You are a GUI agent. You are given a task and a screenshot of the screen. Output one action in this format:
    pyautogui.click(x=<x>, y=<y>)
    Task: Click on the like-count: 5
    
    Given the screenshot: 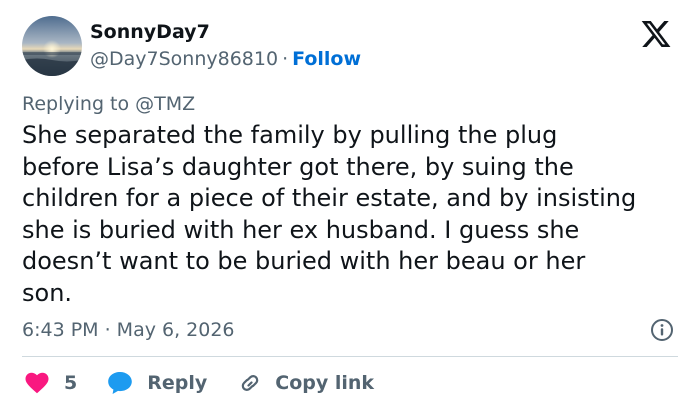 What is the action you would take?
    pyautogui.click(x=71, y=383)
    